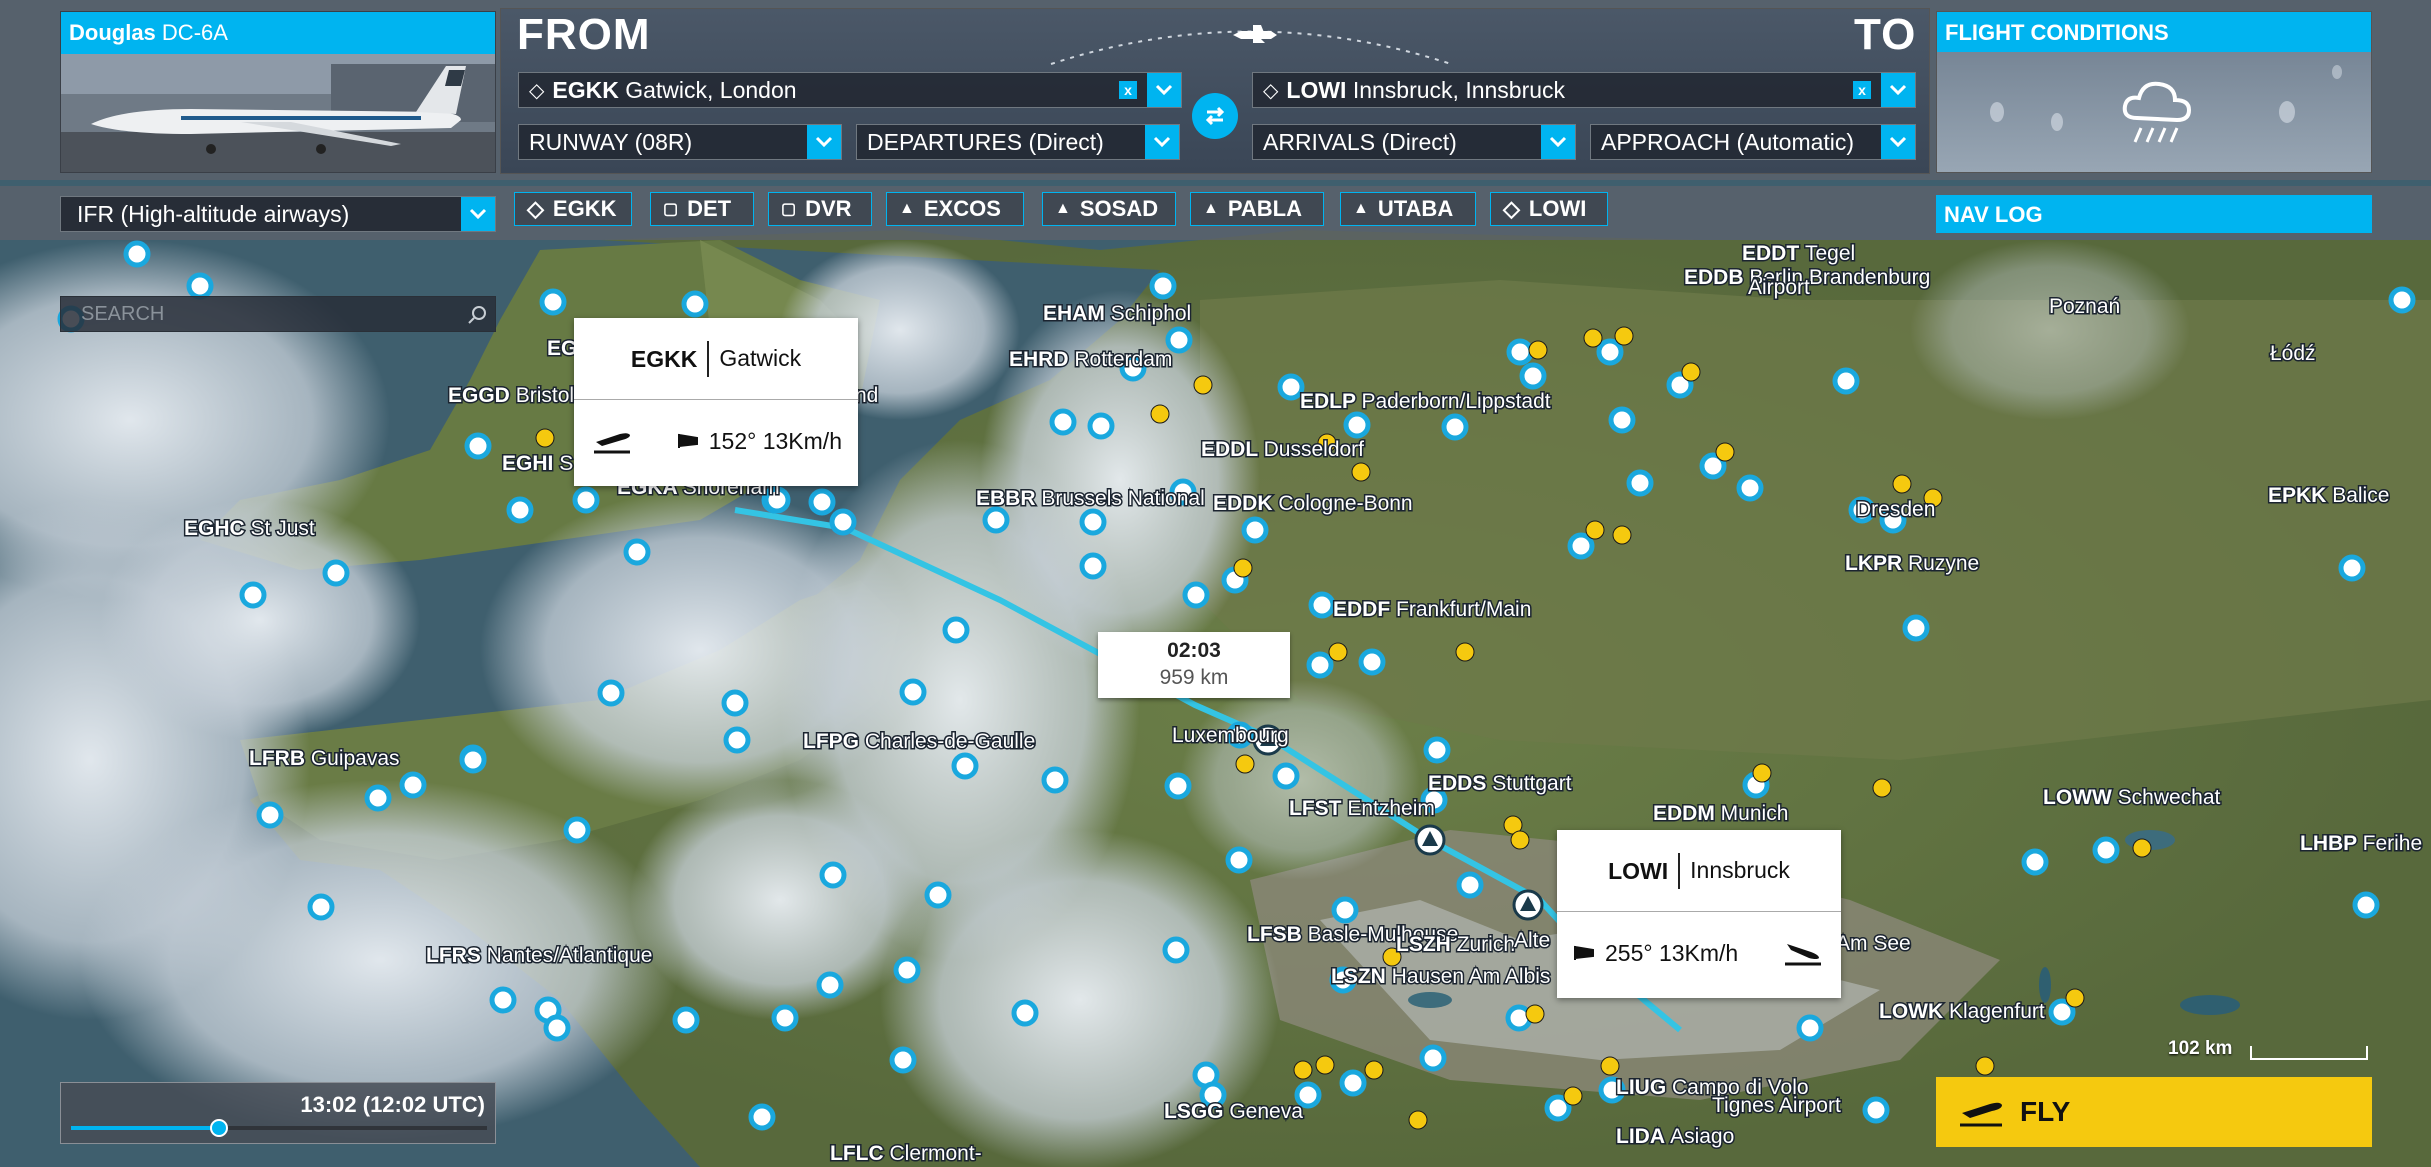 The image size is (2431, 1167). What do you see at coordinates (1862, 90) in the screenshot?
I see `clear-arrival-button: x` at bounding box center [1862, 90].